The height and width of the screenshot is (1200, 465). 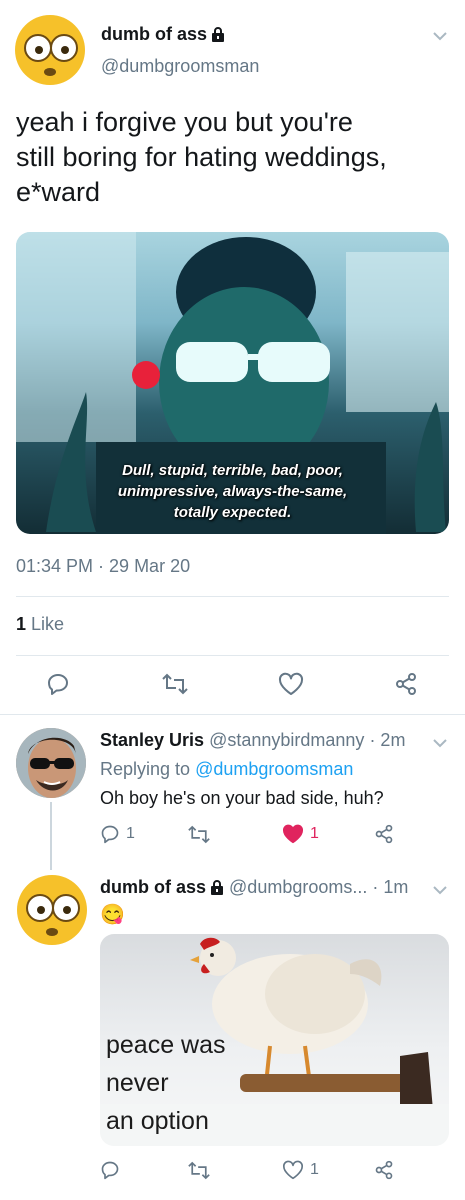 I want to click on reply1-share-button, so click(x=384, y=834).